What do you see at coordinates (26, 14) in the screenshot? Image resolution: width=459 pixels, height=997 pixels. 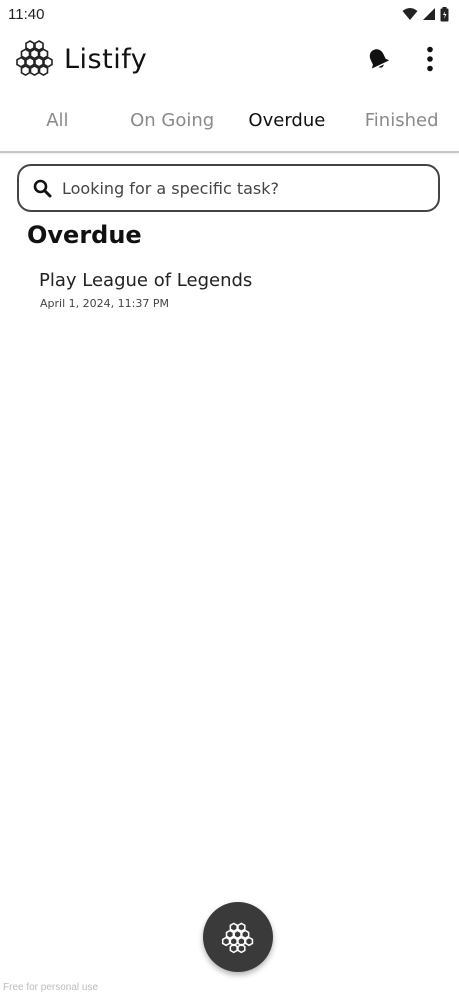 I see `status-time: 11:40` at bounding box center [26, 14].